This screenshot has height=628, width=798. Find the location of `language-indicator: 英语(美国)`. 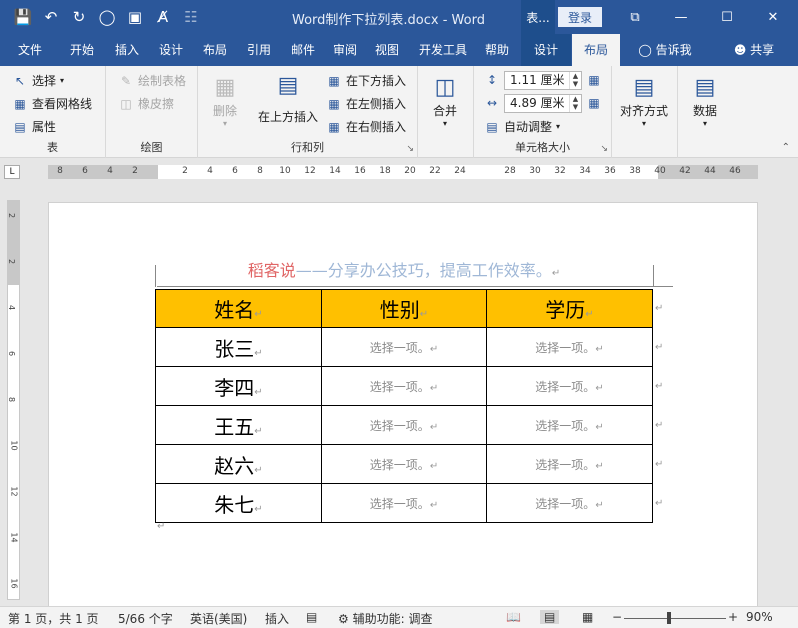

language-indicator: 英语(美国) is located at coordinates (218, 618).